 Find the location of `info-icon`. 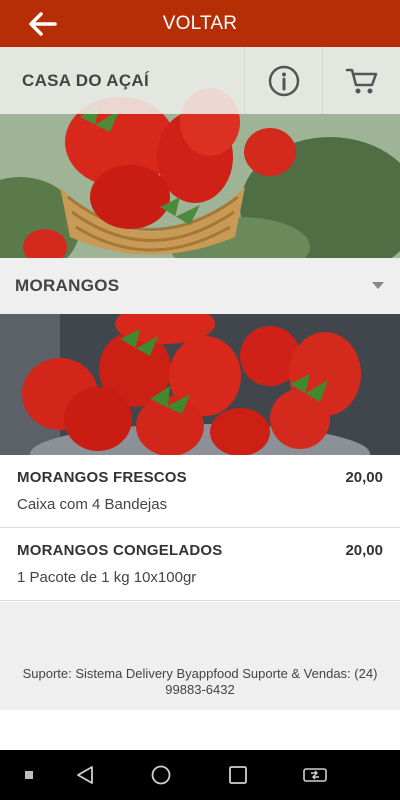

info-icon is located at coordinates (283, 80).